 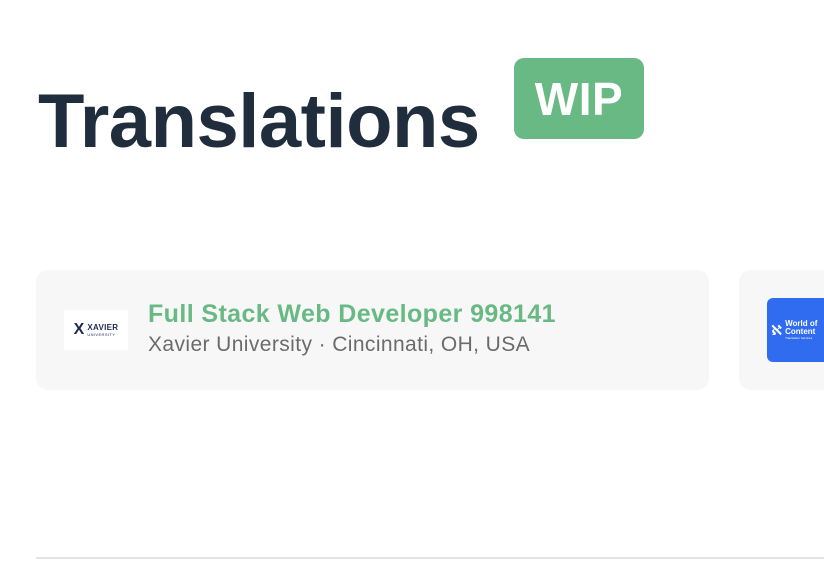 I want to click on world-of-content-logo: ℵ World of Content Translation Services, so click(x=795, y=330).